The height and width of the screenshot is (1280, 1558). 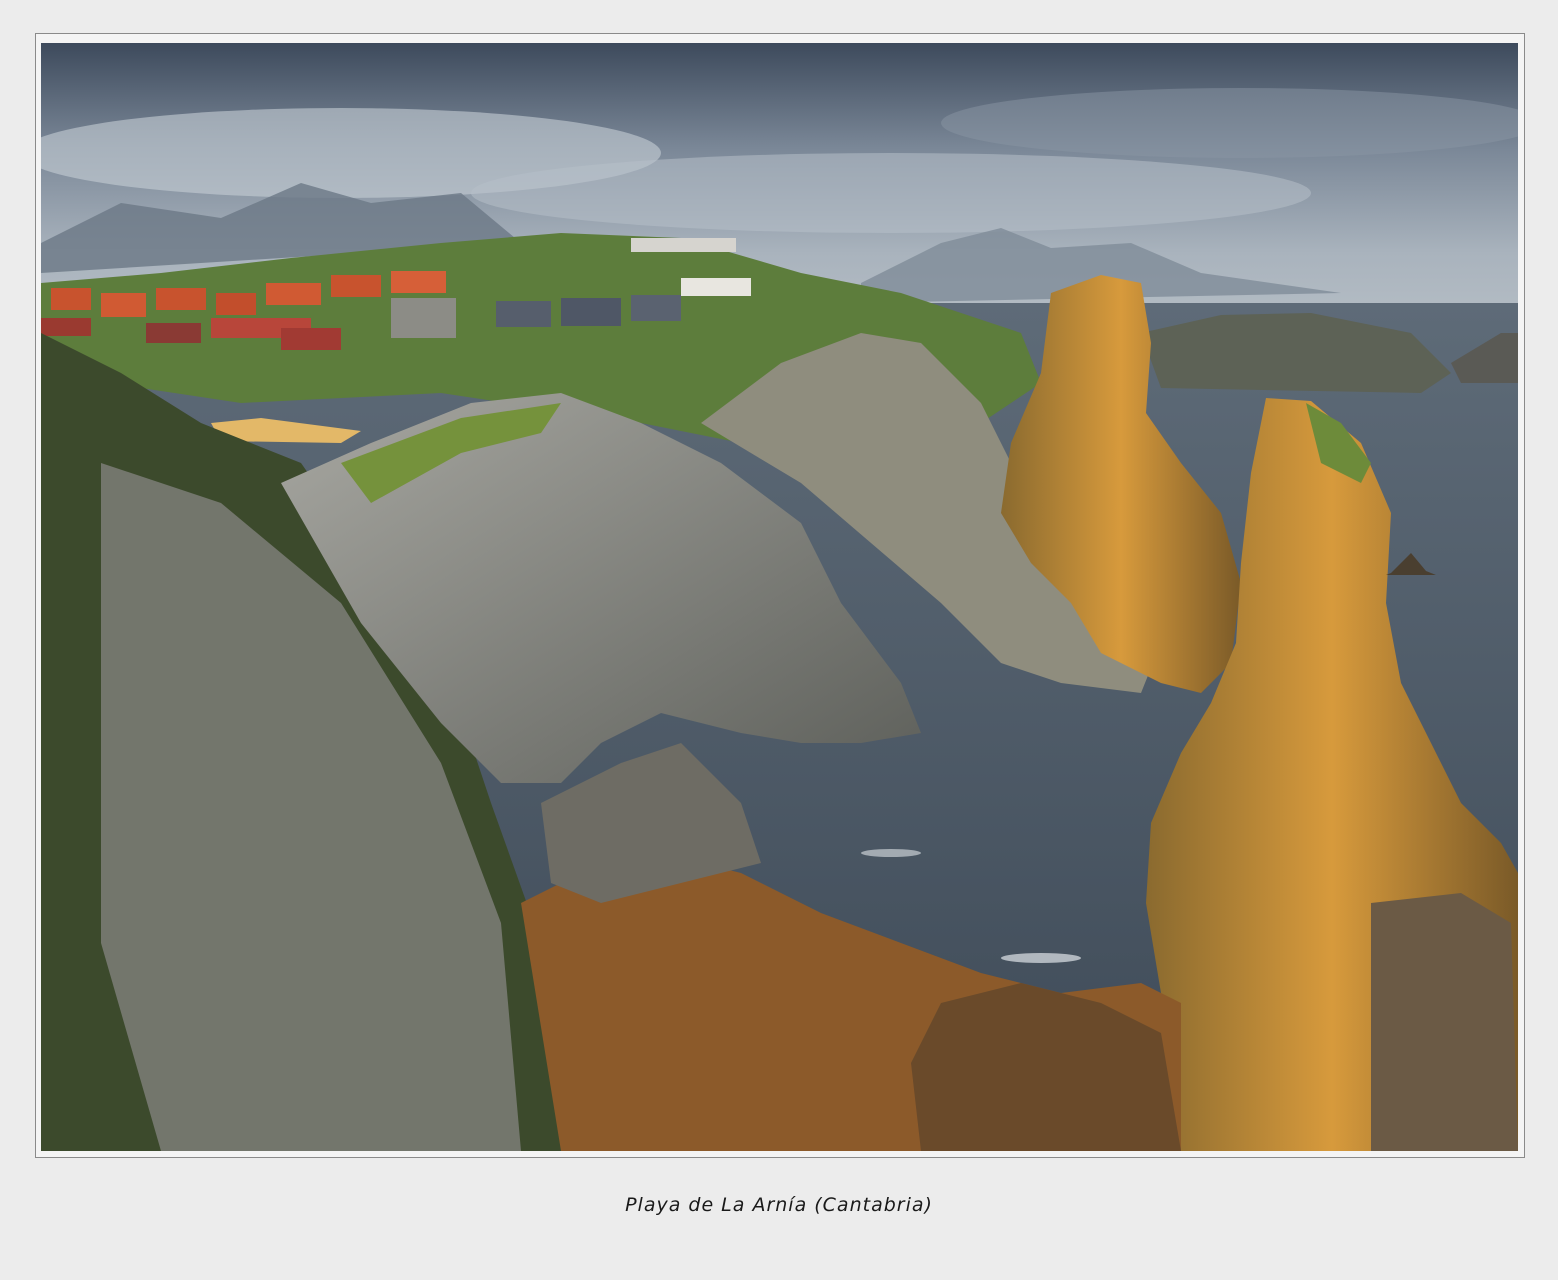 I want to click on foreground-rocks, so click(x=1444, y=1022).